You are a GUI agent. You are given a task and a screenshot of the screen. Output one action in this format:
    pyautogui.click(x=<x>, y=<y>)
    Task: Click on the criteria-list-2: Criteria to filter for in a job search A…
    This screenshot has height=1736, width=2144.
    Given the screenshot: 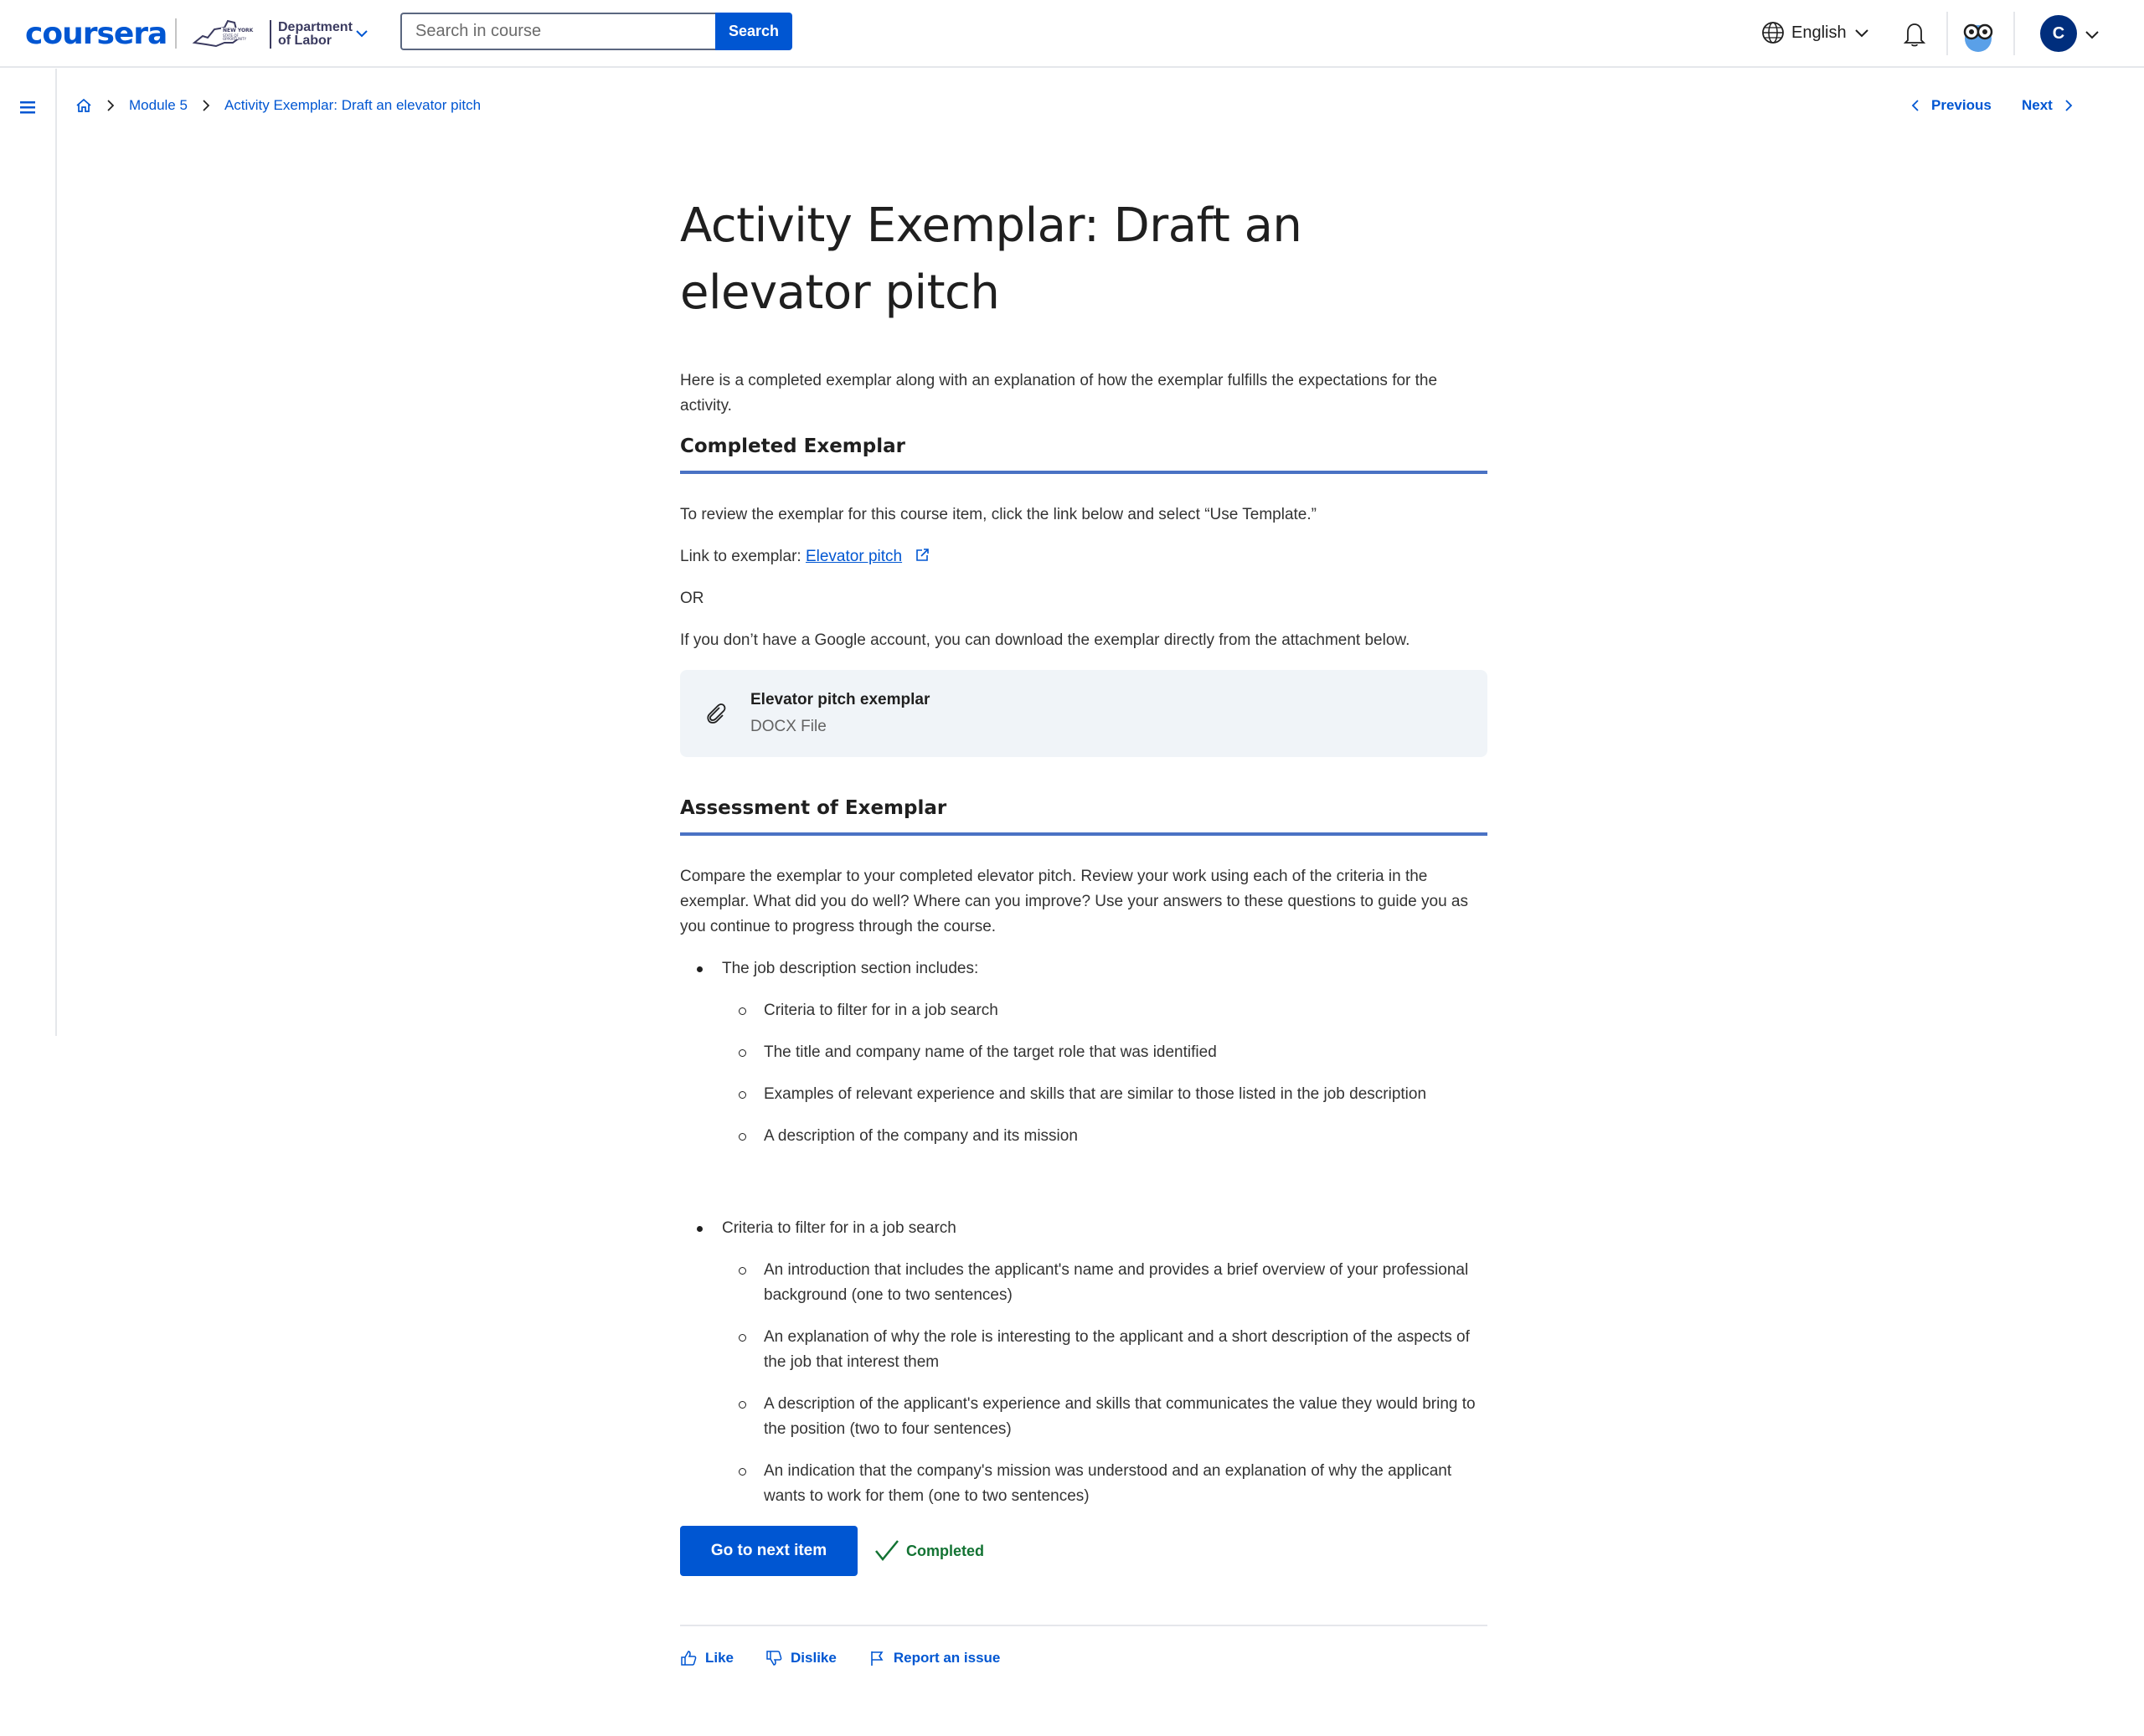 What is the action you would take?
    pyautogui.click(x=1092, y=1362)
    